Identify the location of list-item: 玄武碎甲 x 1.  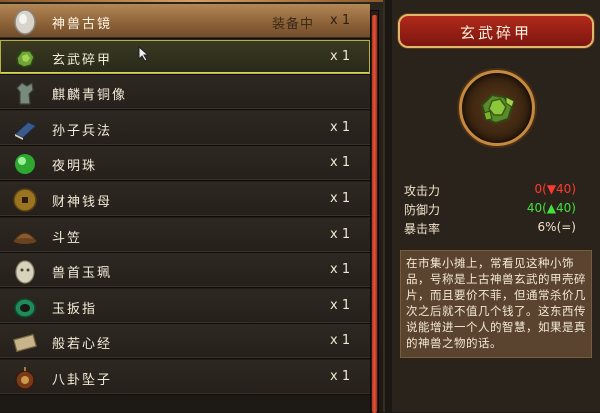
(185, 57).